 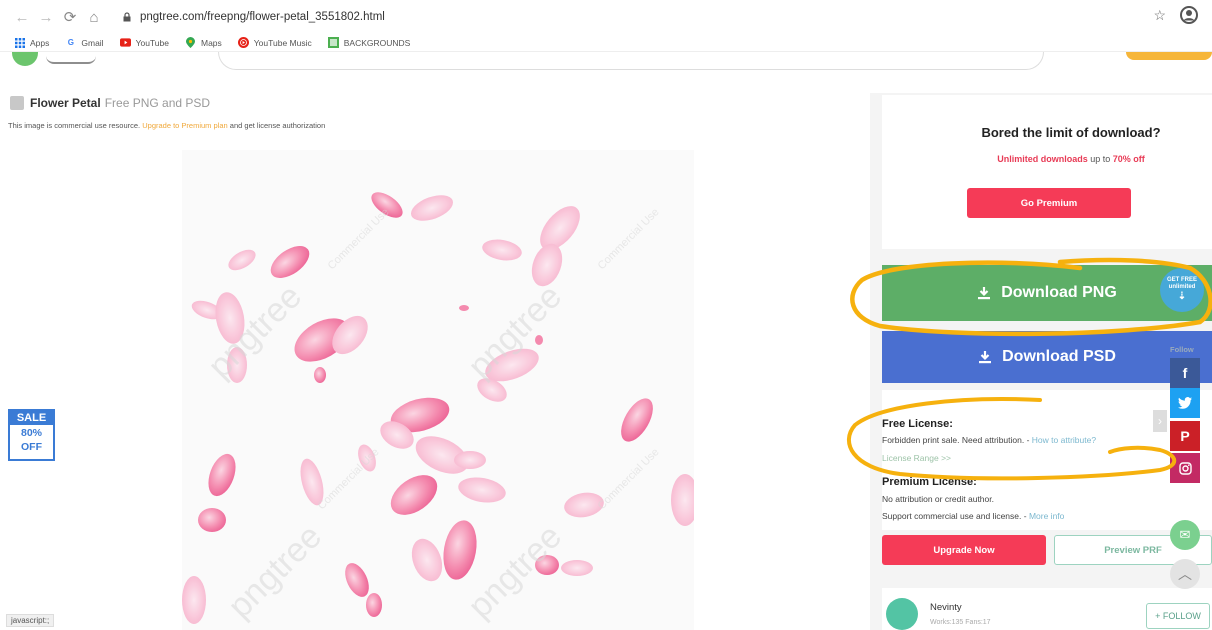 What do you see at coordinates (1047, 357) in the screenshot?
I see `download-psd-button: Download PSD` at bounding box center [1047, 357].